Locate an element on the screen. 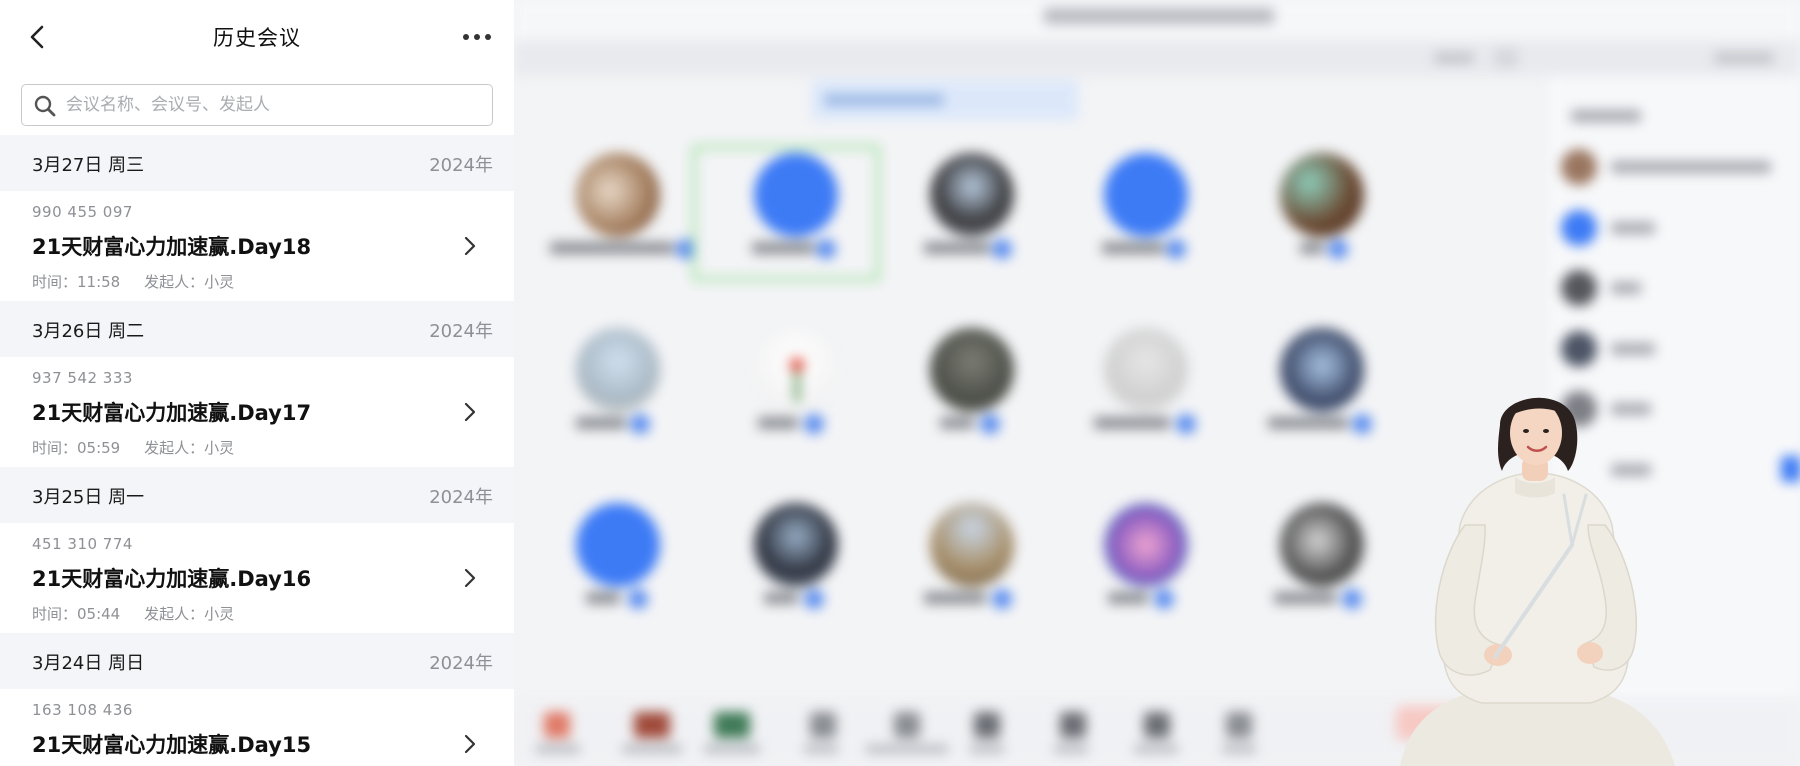 The height and width of the screenshot is (766, 1800). meeting-toolbar is located at coordinates (1157, 58).